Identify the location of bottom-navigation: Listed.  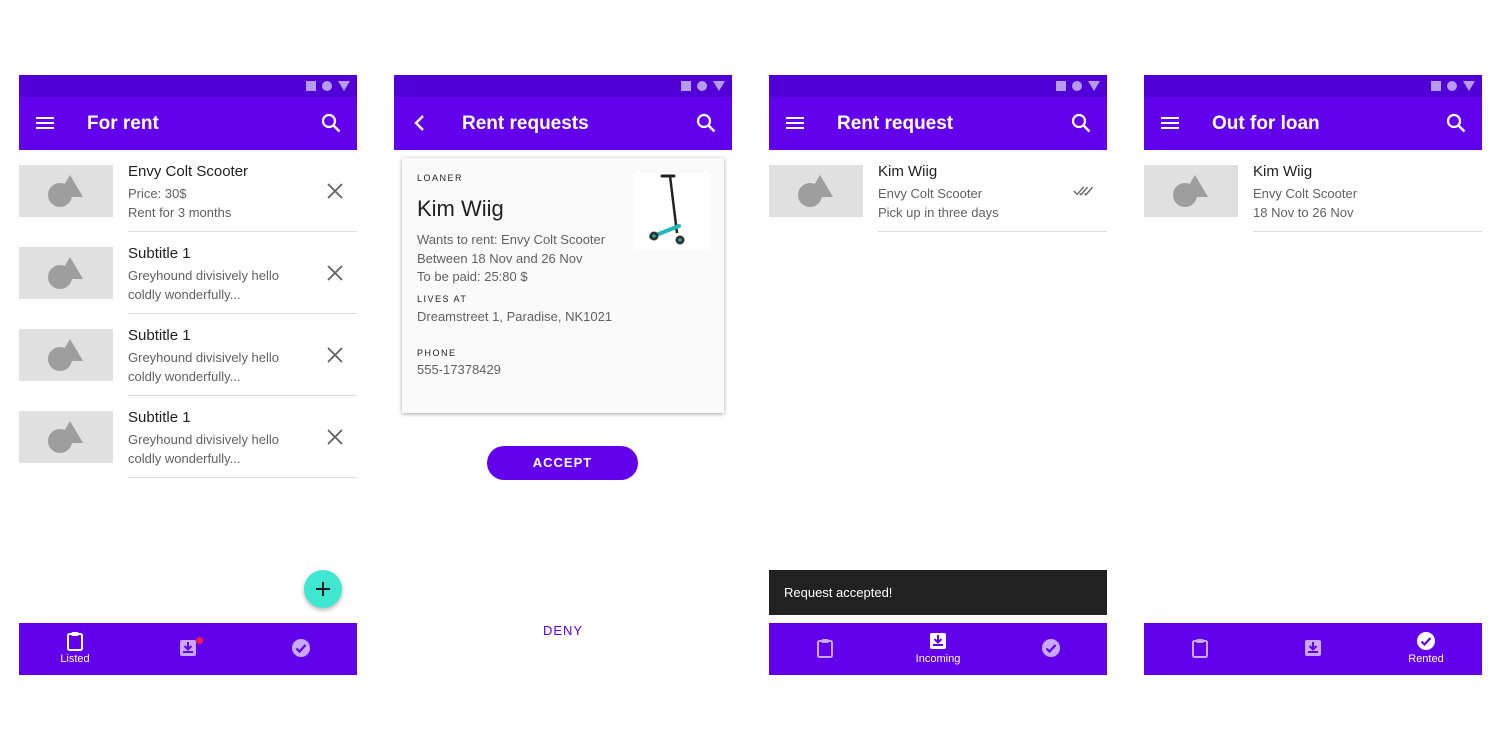
(188, 649).